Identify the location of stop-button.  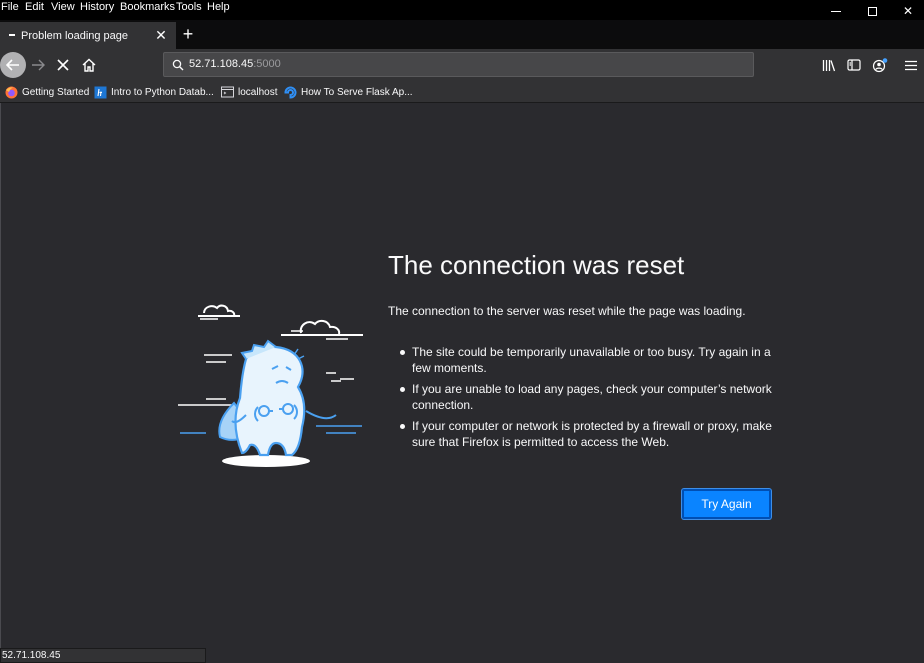
(63, 65).